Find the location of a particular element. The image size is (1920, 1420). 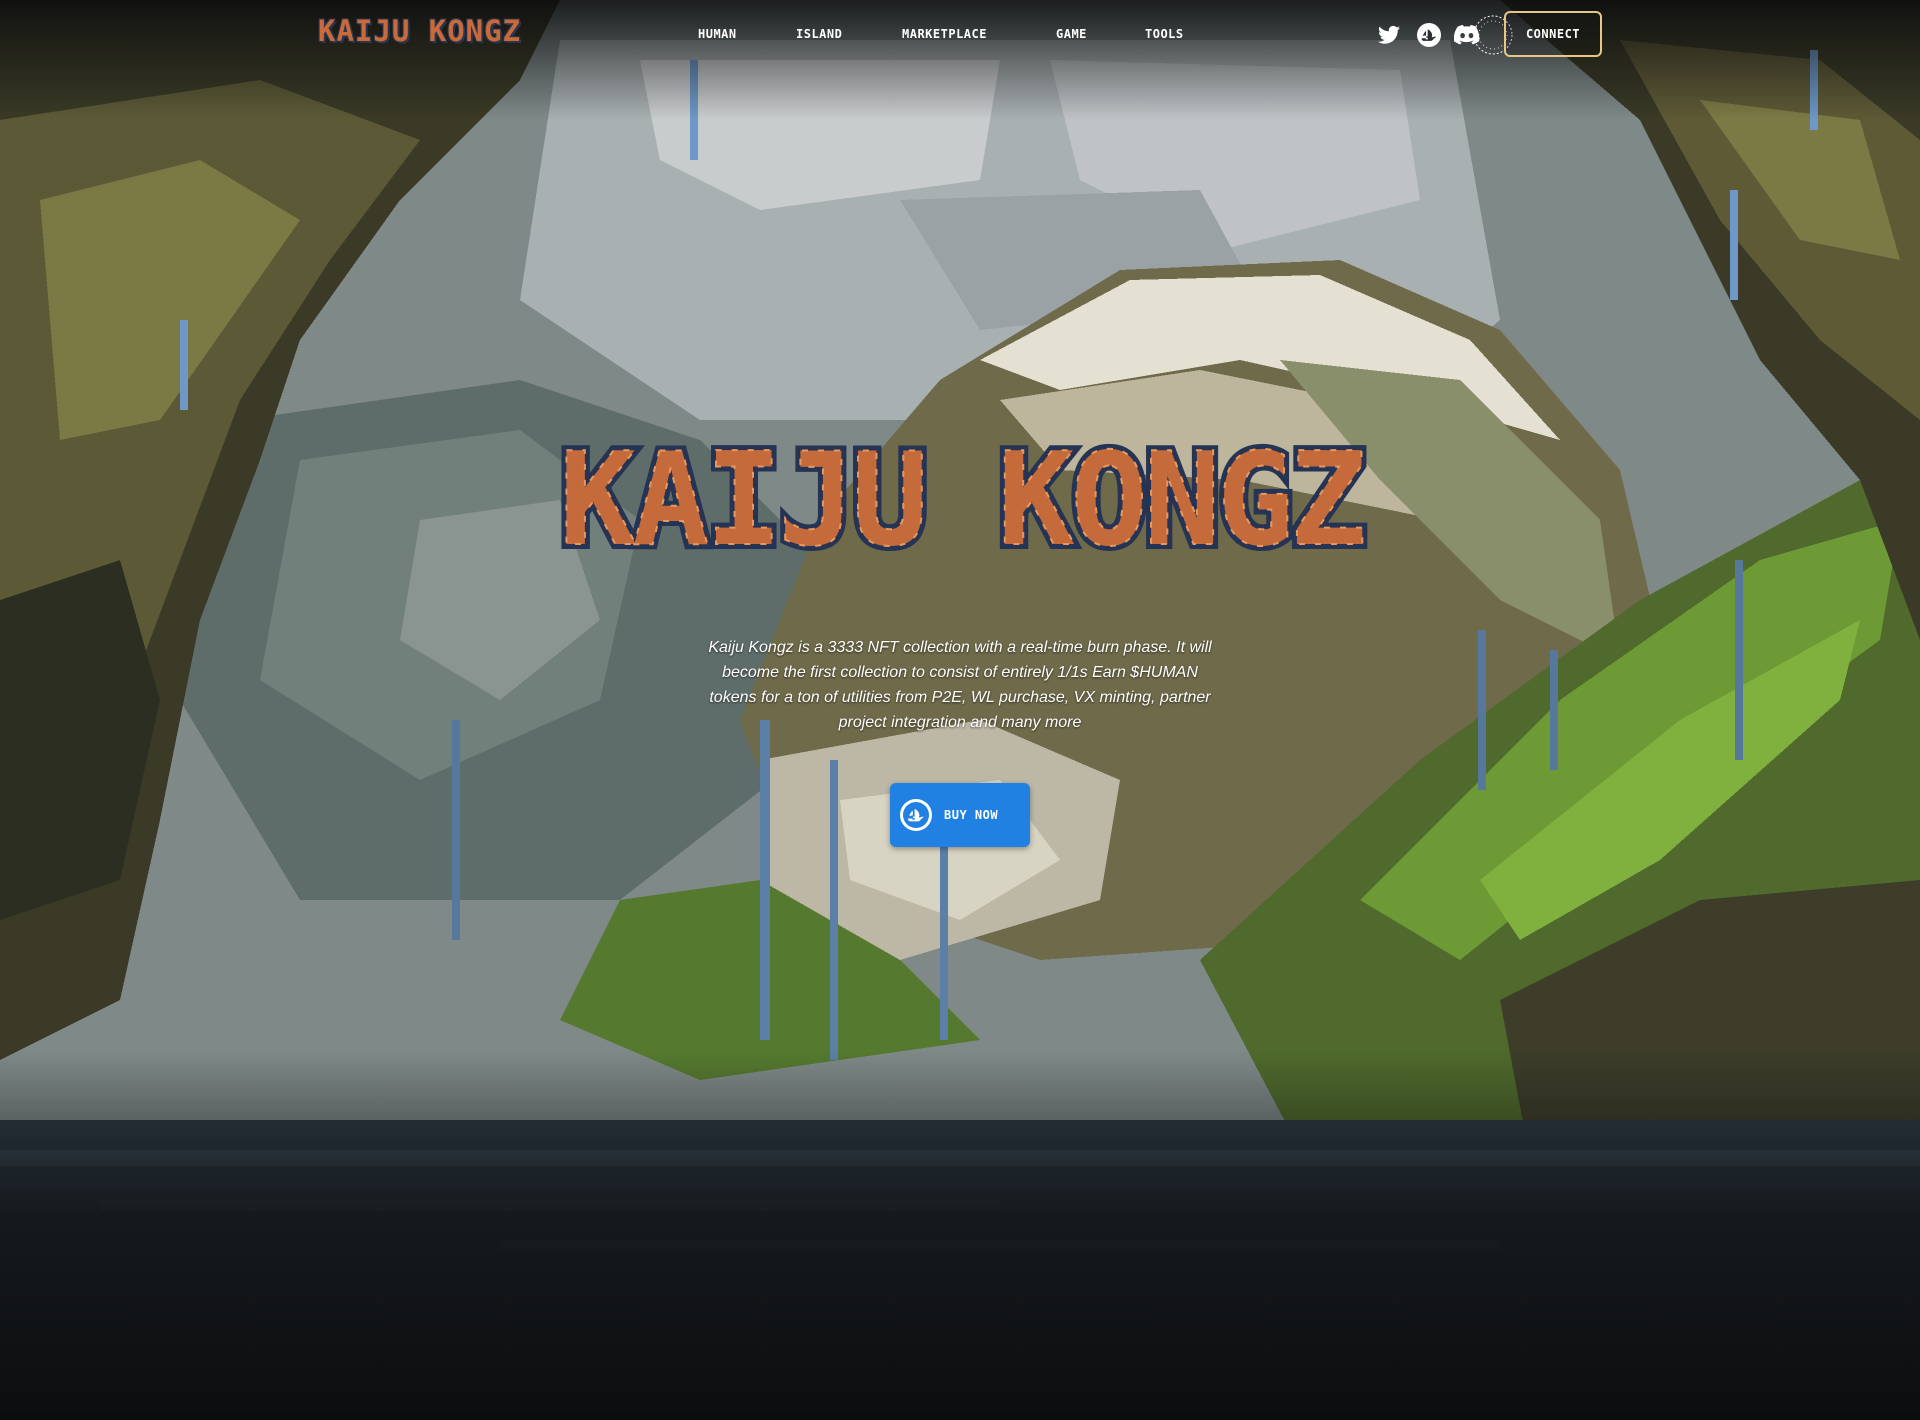

hero-title-logo: KAIJU KONGZ KAIJU KONGZ is located at coordinates (963, 506).